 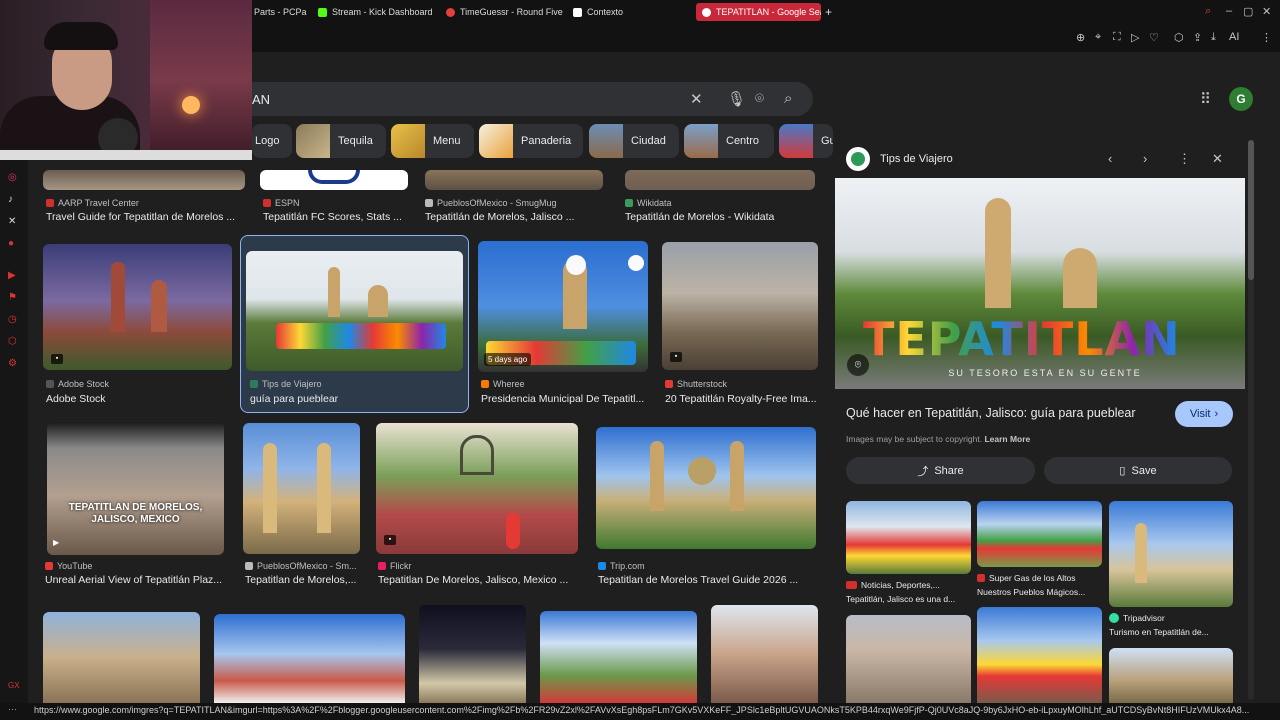 I want to click on share-icon: ⇪, so click(x=1197, y=37).